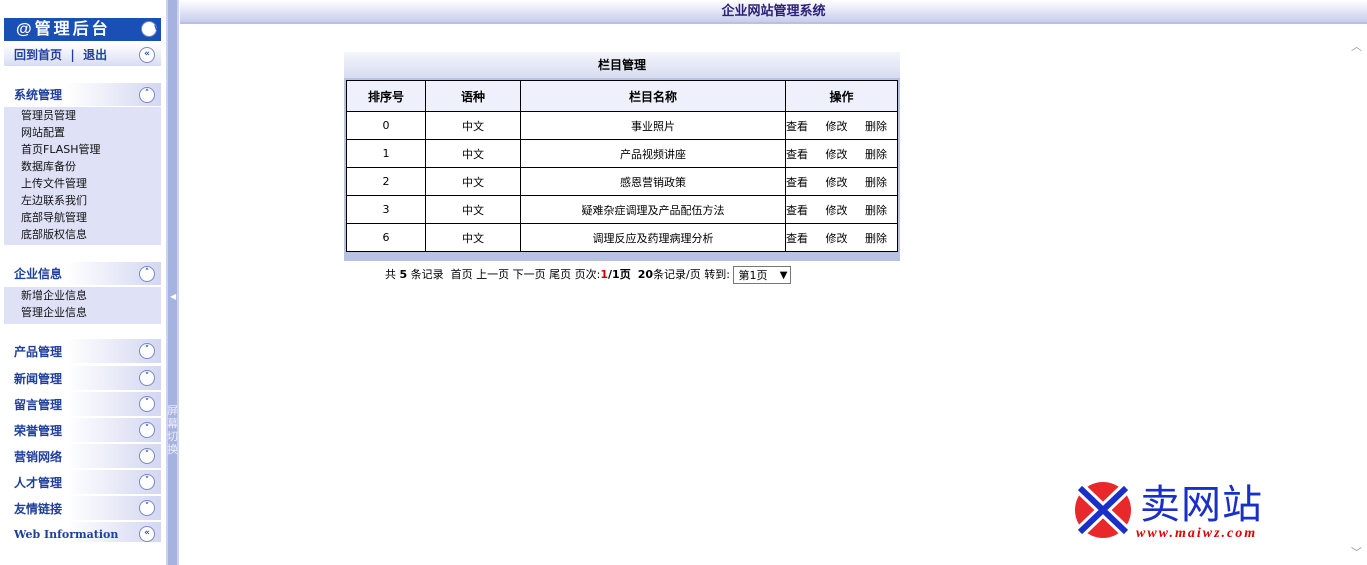 The height and width of the screenshot is (565, 1367). Describe the element at coordinates (91, 234) in the screenshot. I see `menu-item: 底部版权信息` at that location.